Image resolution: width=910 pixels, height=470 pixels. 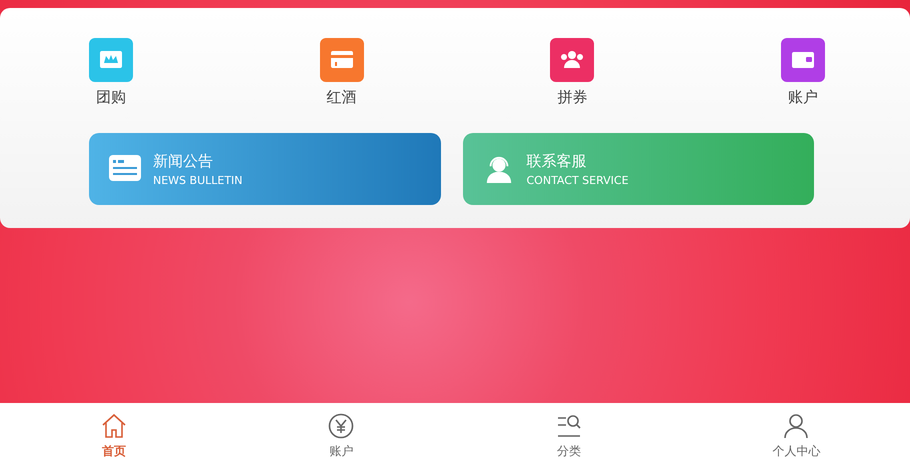 I want to click on shortcut-label: 团购, so click(x=111, y=97).